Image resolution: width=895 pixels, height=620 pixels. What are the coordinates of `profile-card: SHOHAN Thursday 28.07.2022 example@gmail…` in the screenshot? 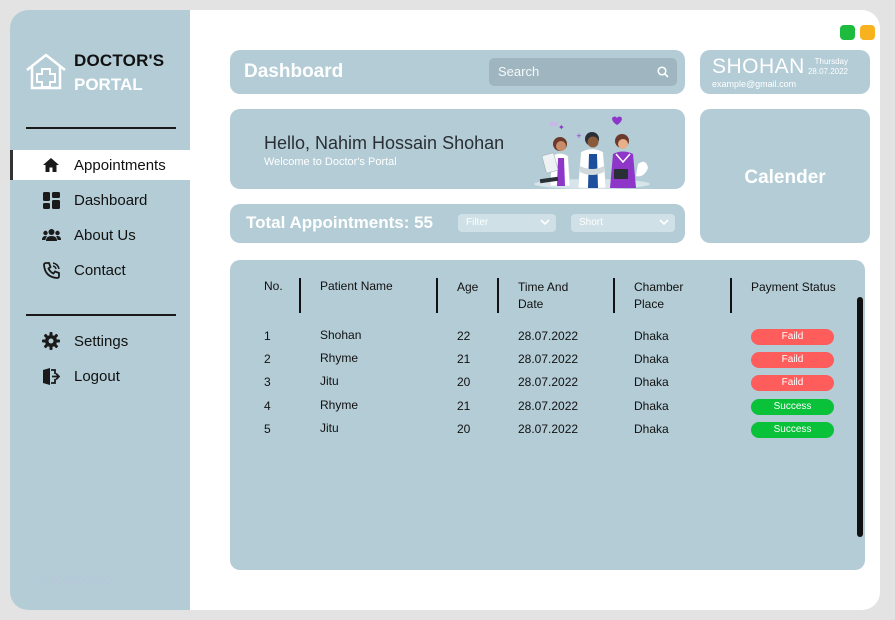 It's located at (785, 72).